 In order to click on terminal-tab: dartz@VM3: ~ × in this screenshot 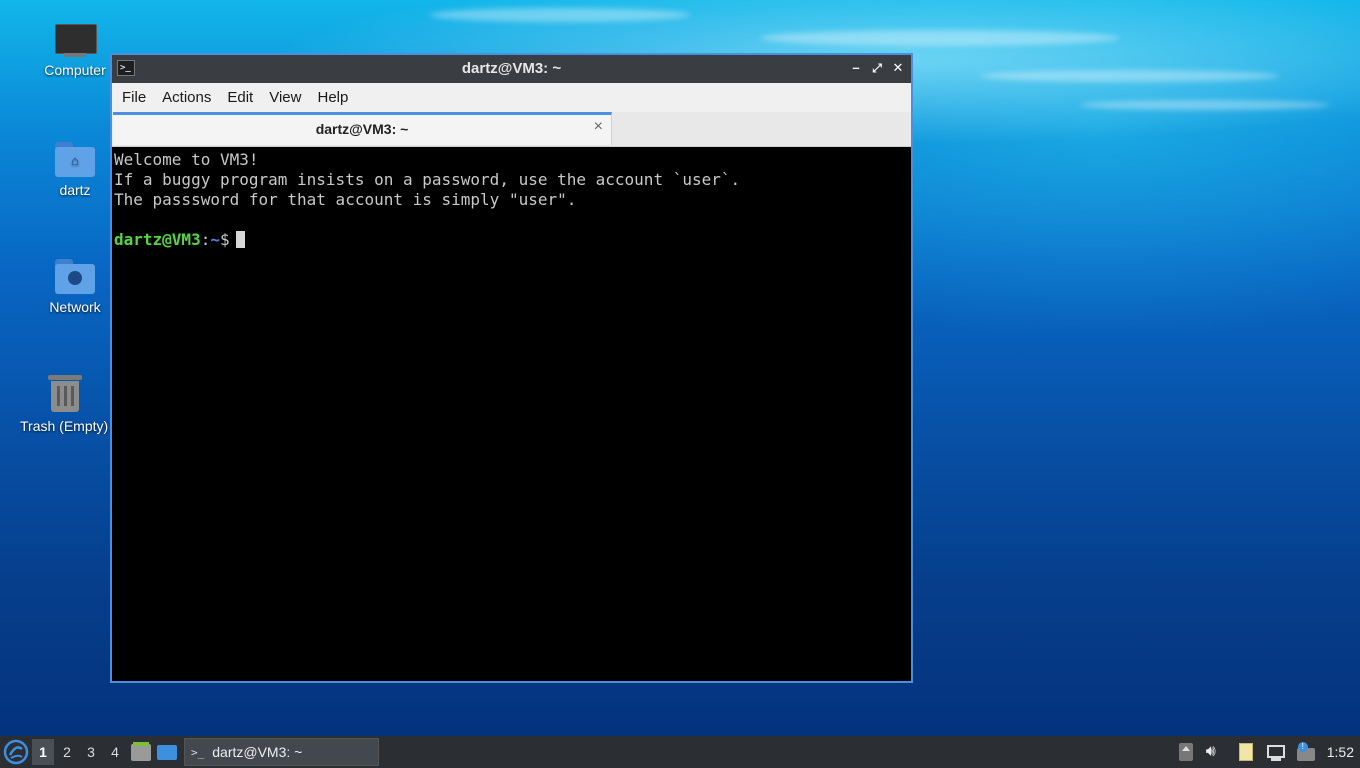, I will do `click(362, 128)`.